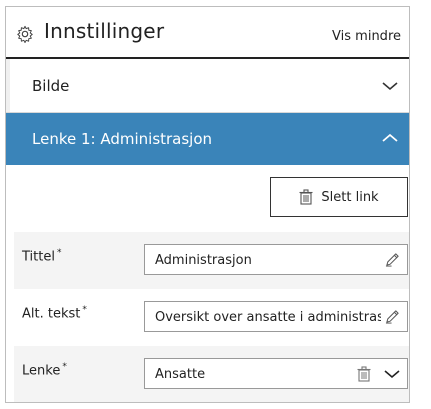 Image resolution: width=431 pixels, height=409 pixels. Describe the element at coordinates (366, 36) in the screenshot. I see `show-less-link: Vis mindre` at that location.